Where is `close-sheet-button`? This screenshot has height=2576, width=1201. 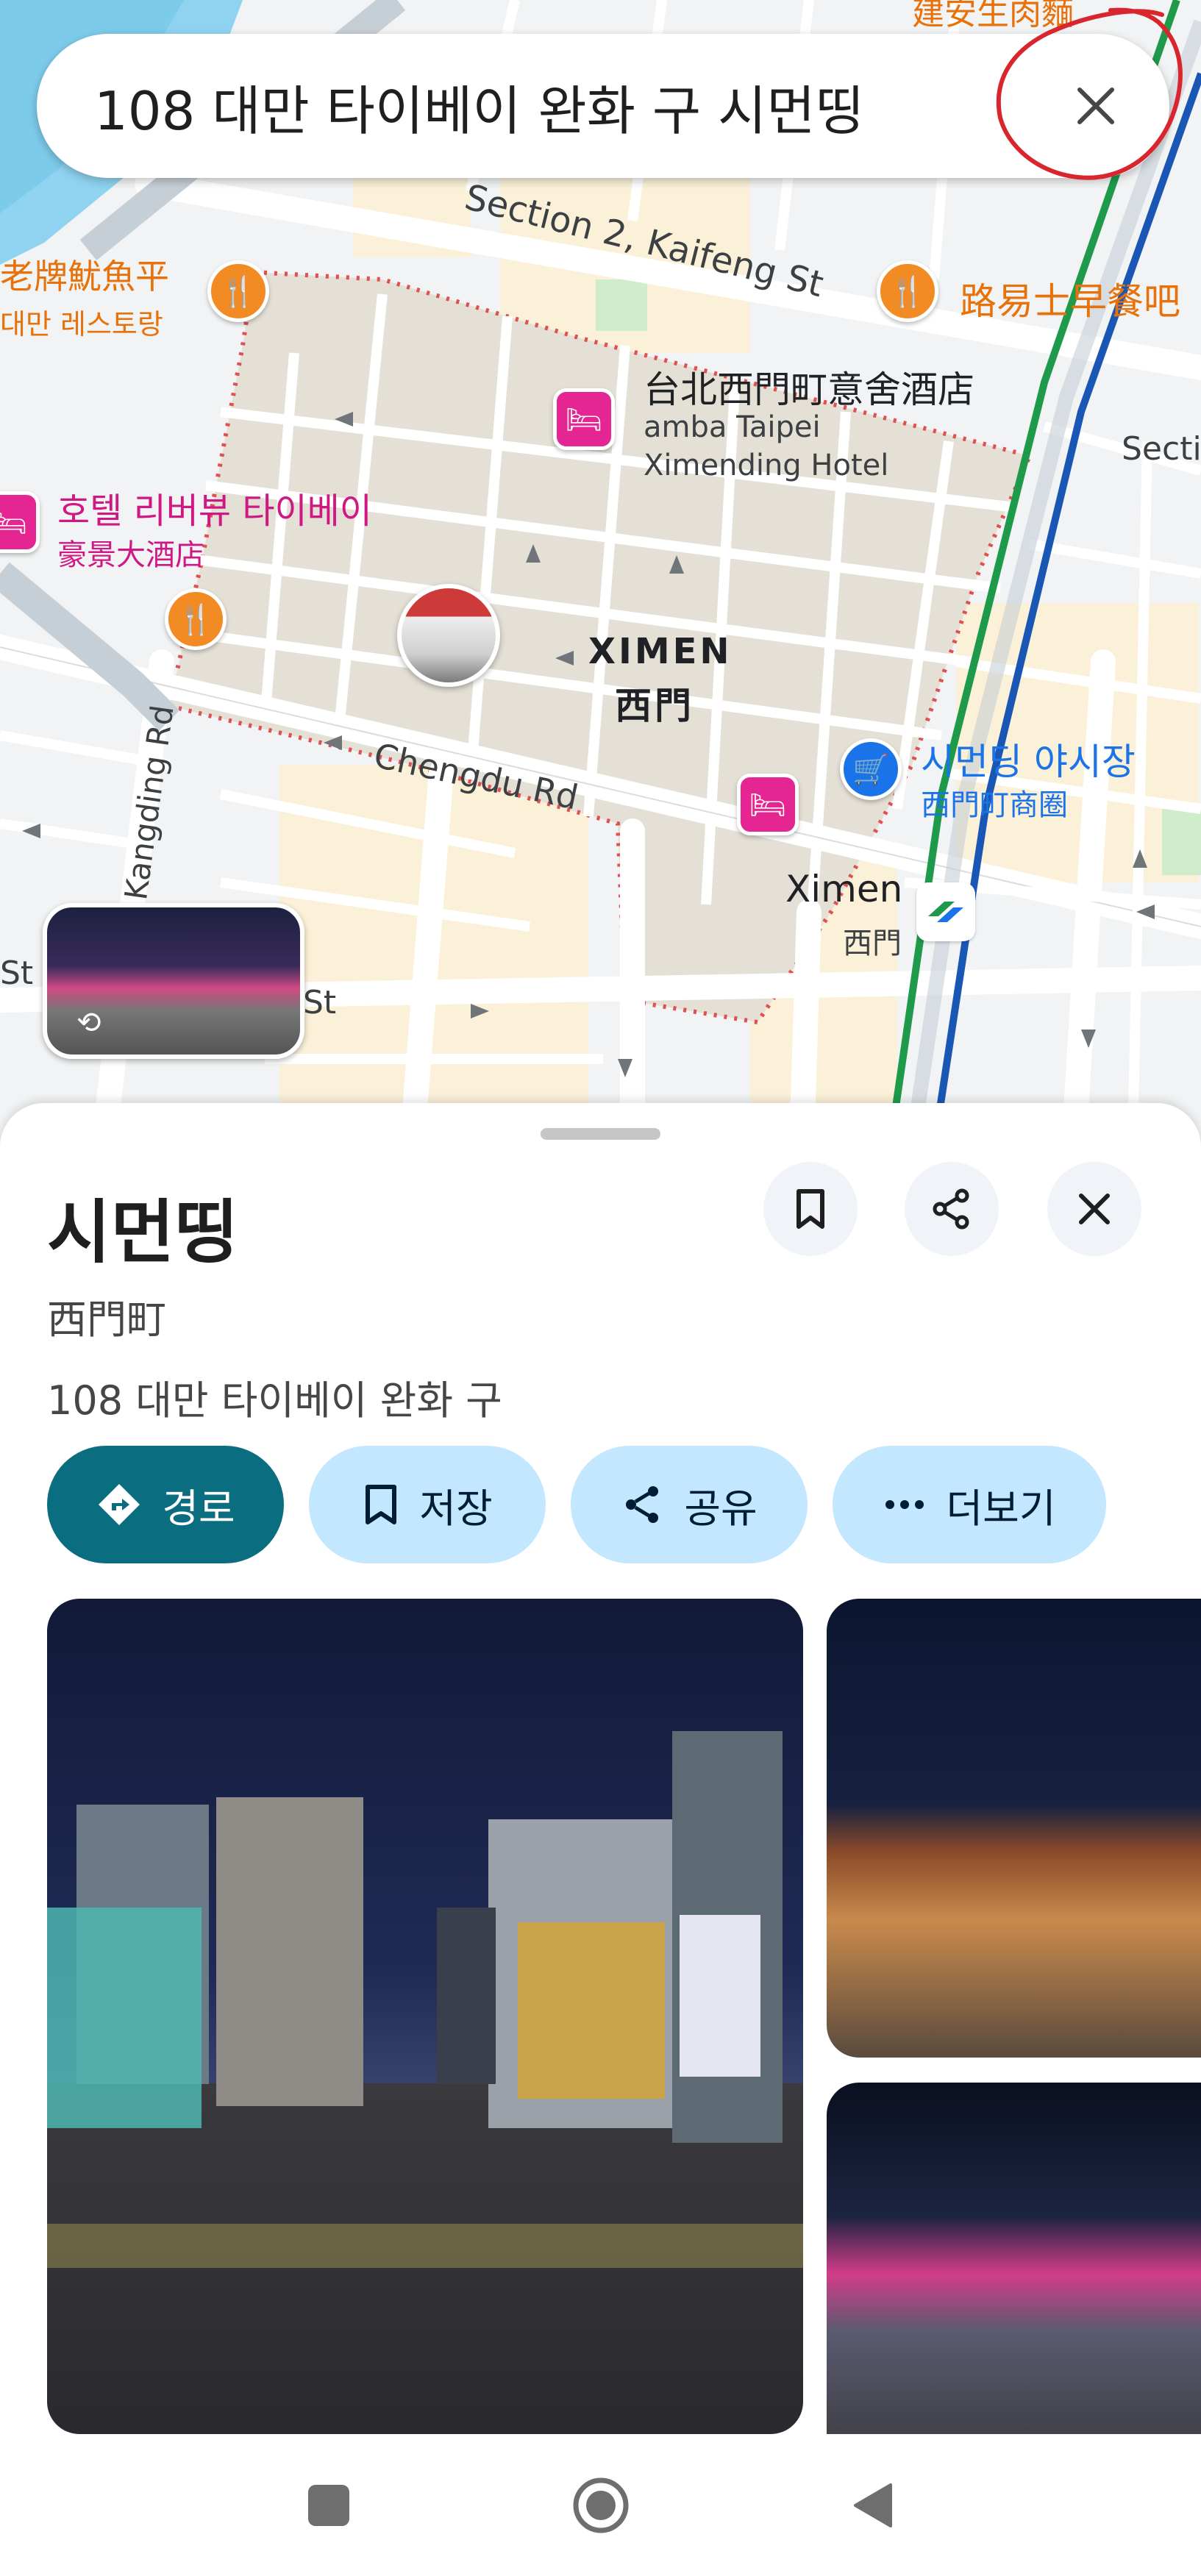 close-sheet-button is located at coordinates (1094, 1209).